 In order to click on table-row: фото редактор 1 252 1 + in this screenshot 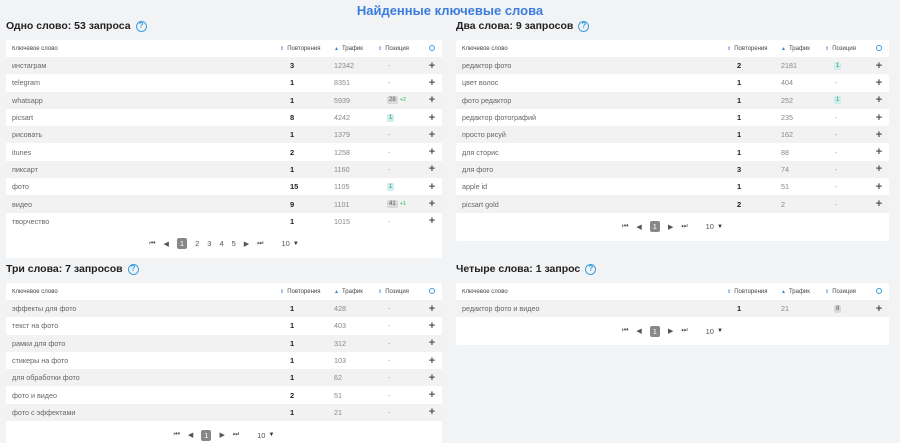, I will do `click(672, 100)`.